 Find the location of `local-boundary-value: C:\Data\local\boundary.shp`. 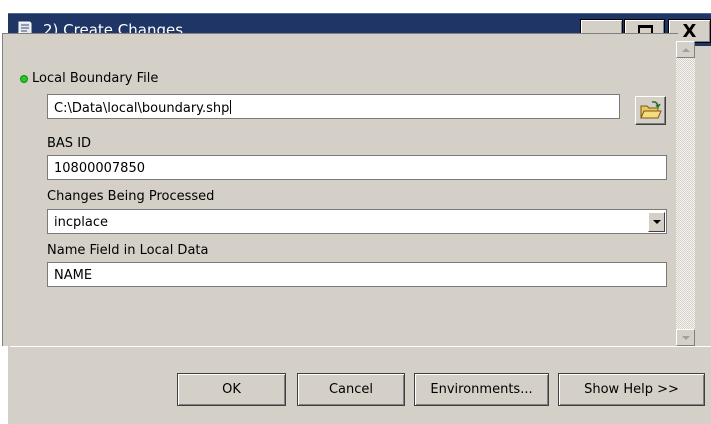

local-boundary-value: C:\Data\local\boundary.shp is located at coordinates (142, 108).